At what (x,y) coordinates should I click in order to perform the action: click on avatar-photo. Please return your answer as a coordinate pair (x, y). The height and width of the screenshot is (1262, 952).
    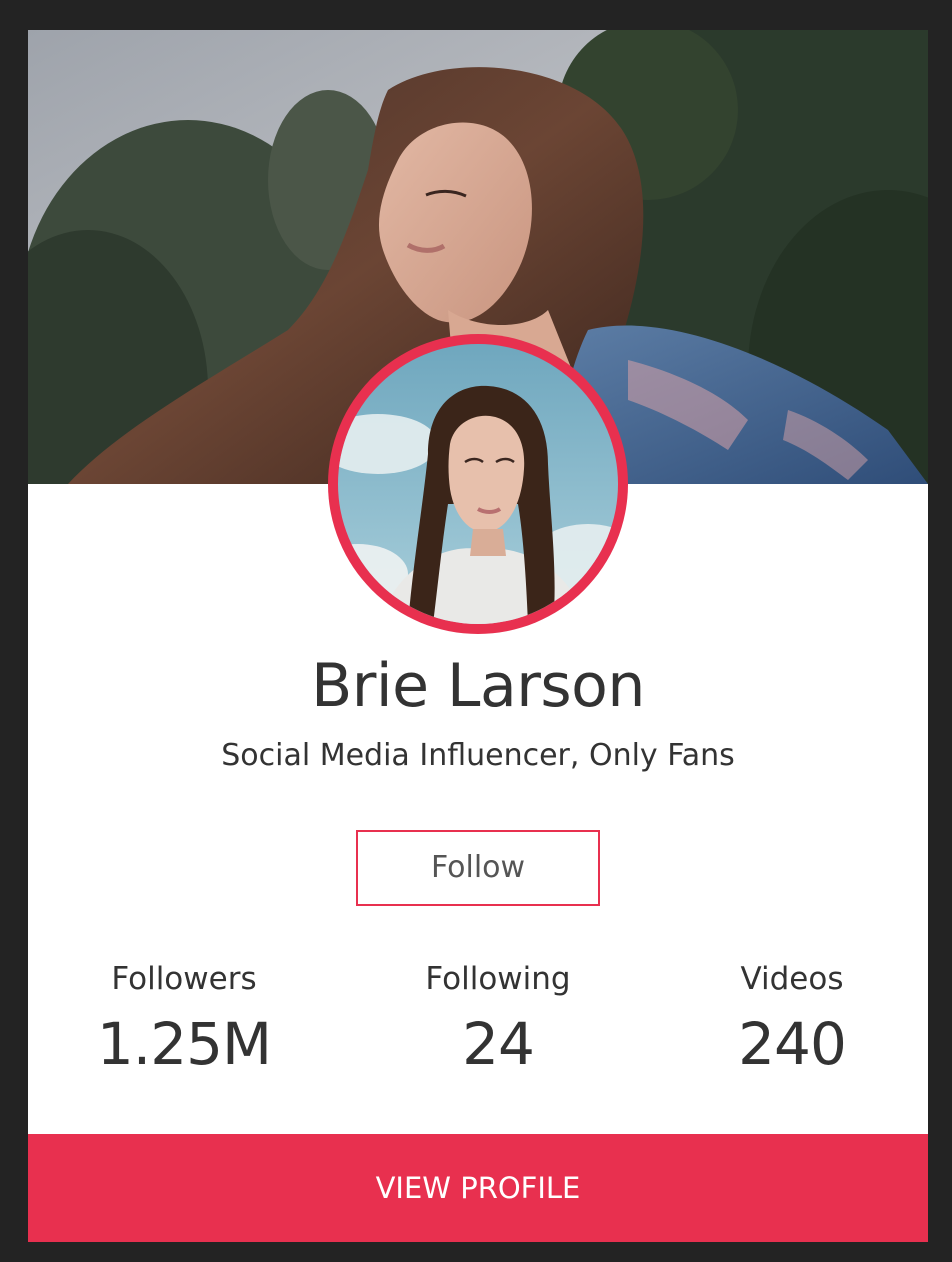
    Looking at the image, I should click on (478, 484).